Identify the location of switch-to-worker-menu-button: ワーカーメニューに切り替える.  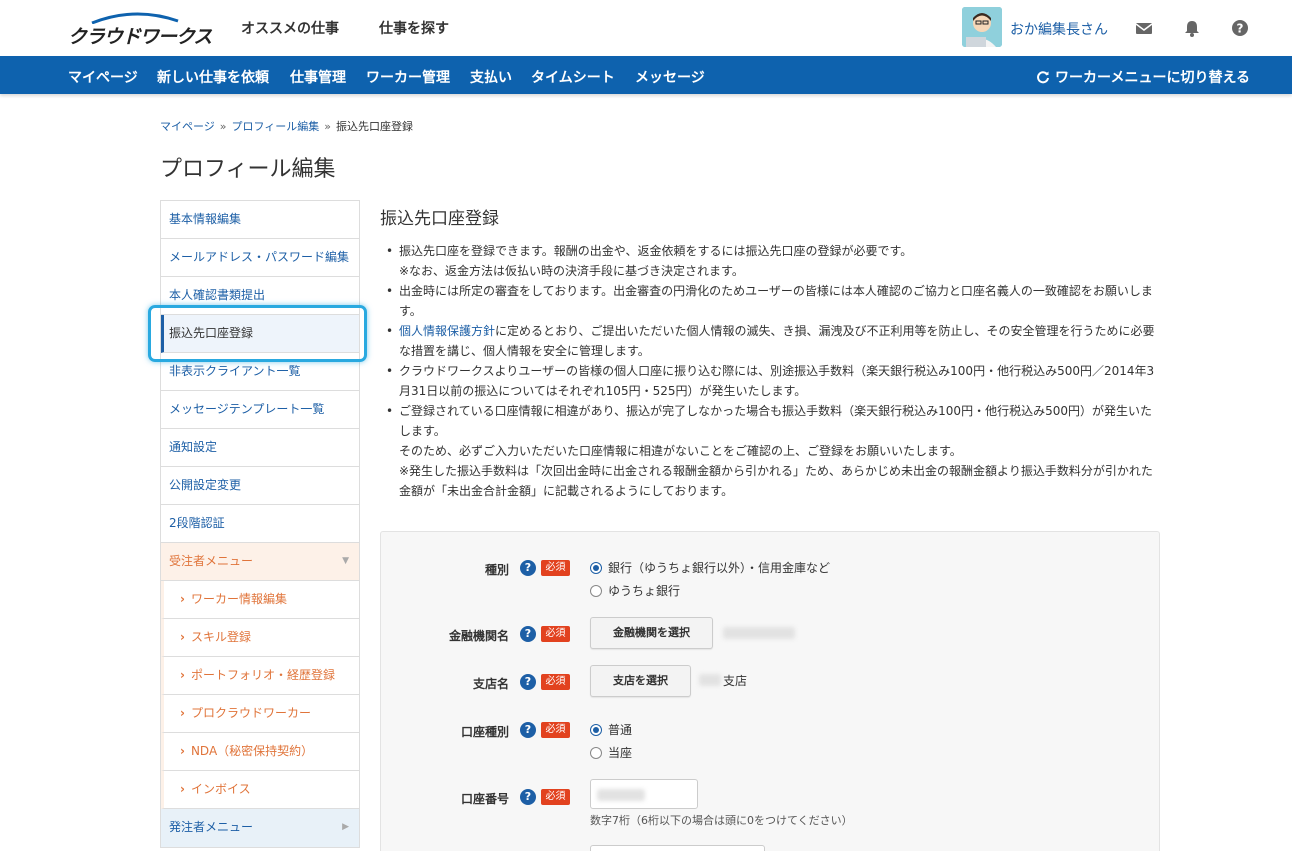
(1143, 77).